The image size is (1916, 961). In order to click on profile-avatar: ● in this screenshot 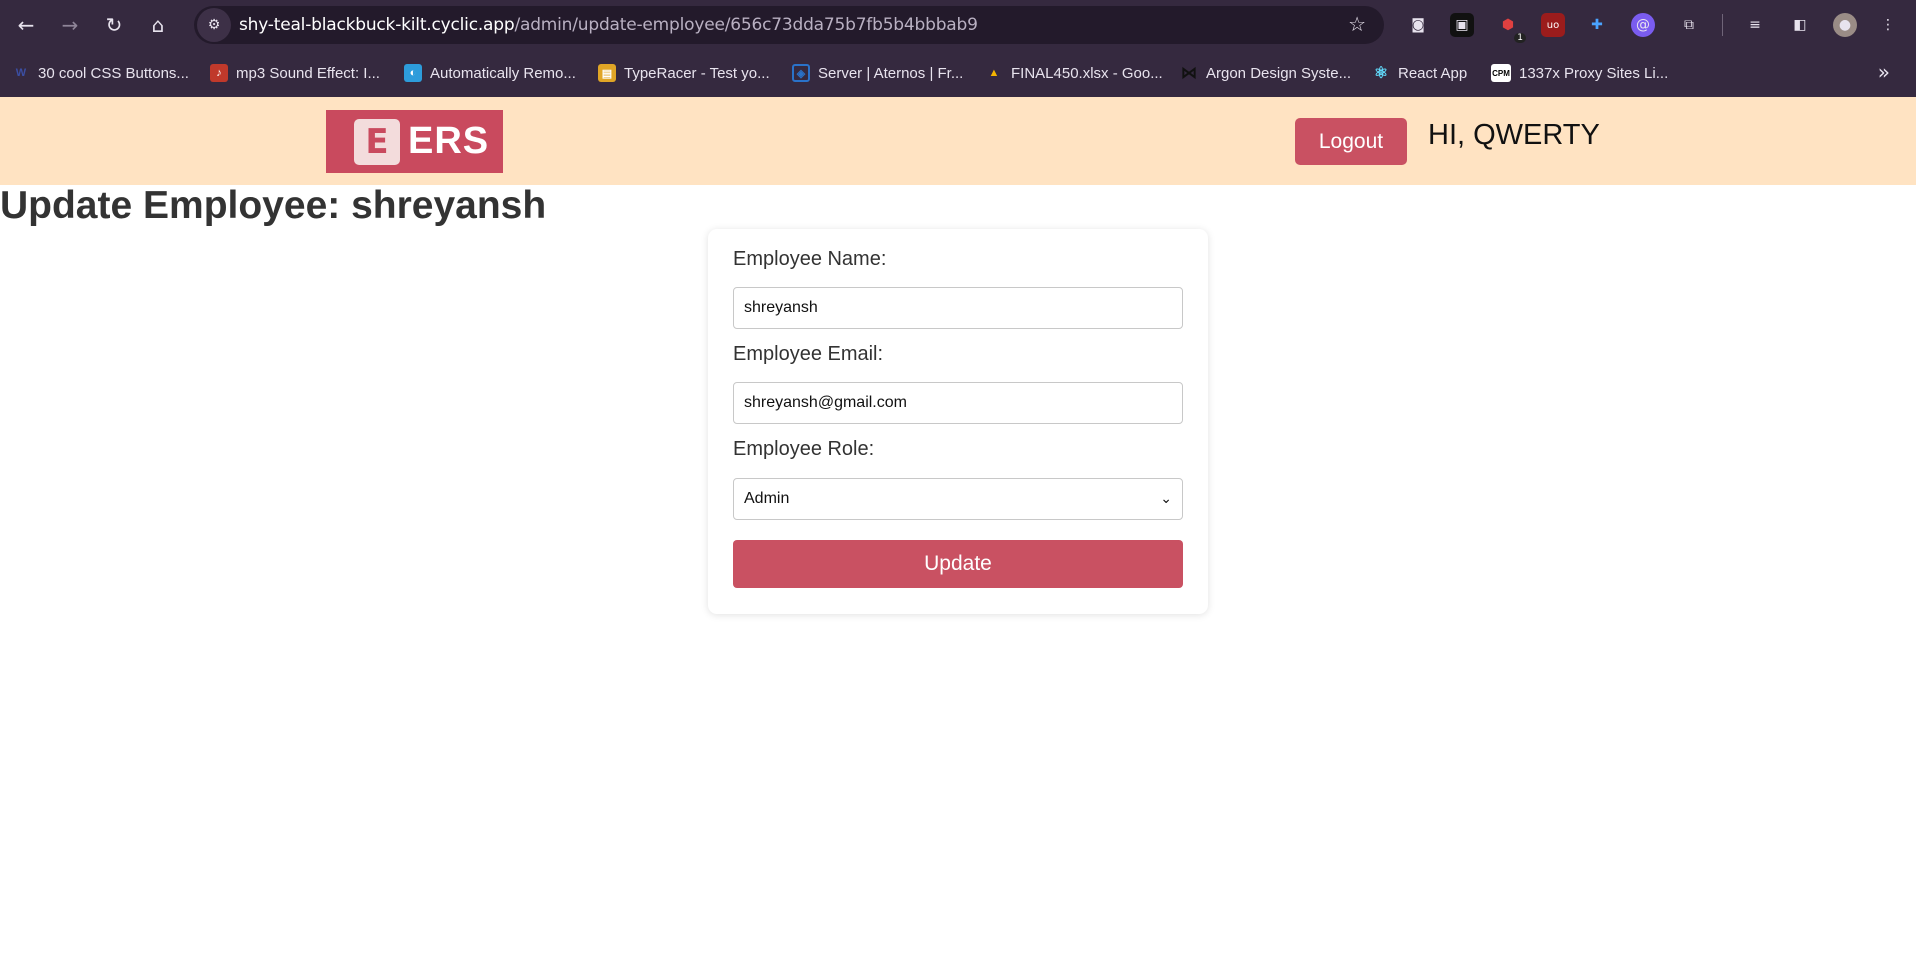, I will do `click(1845, 25)`.